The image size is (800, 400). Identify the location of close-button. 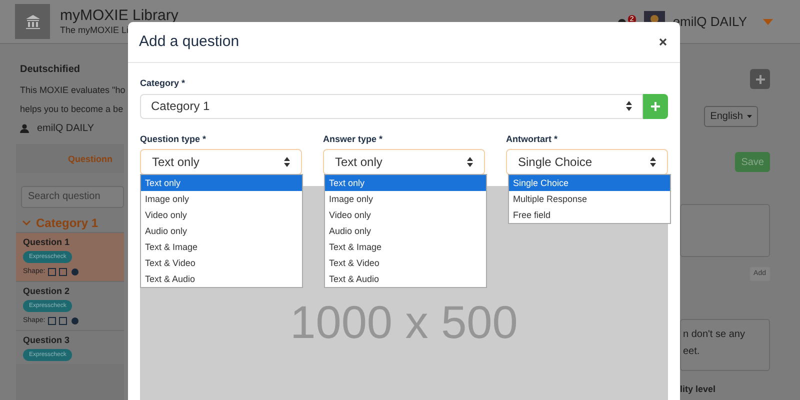
(663, 42).